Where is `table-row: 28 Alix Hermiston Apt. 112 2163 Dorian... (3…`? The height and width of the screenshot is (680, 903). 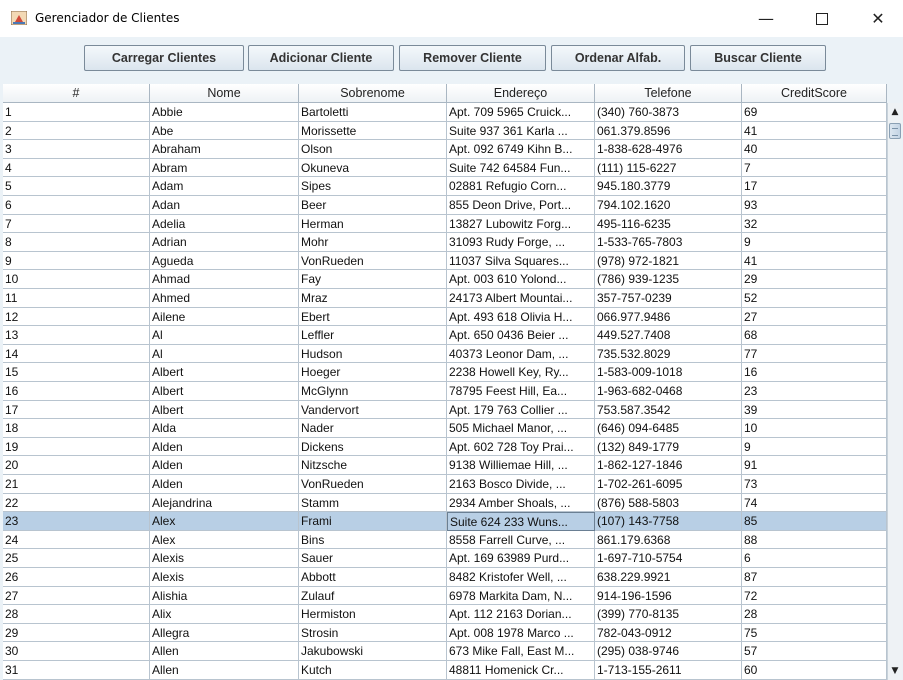 table-row: 28 Alix Hermiston Apt. 112 2163 Dorian... (3… is located at coordinates (445, 614).